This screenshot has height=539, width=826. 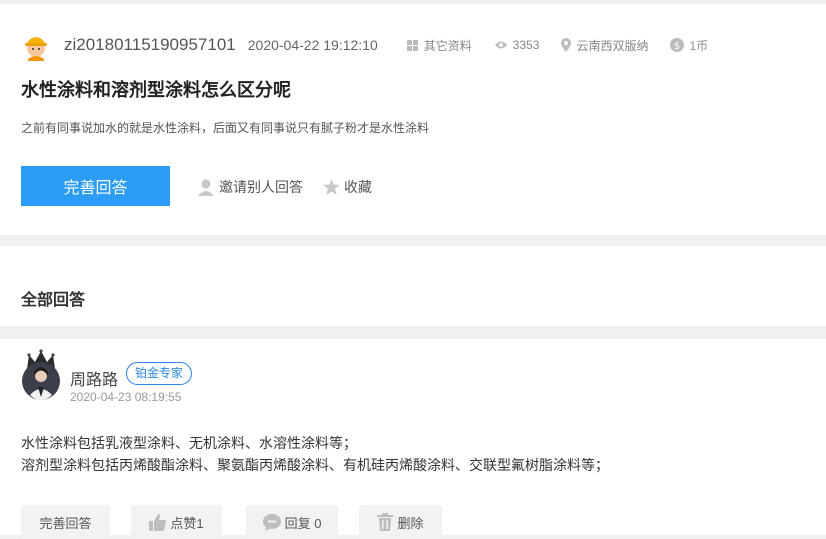 What do you see at coordinates (187, 523) in the screenshot?
I see `like-label: 点赞1` at bounding box center [187, 523].